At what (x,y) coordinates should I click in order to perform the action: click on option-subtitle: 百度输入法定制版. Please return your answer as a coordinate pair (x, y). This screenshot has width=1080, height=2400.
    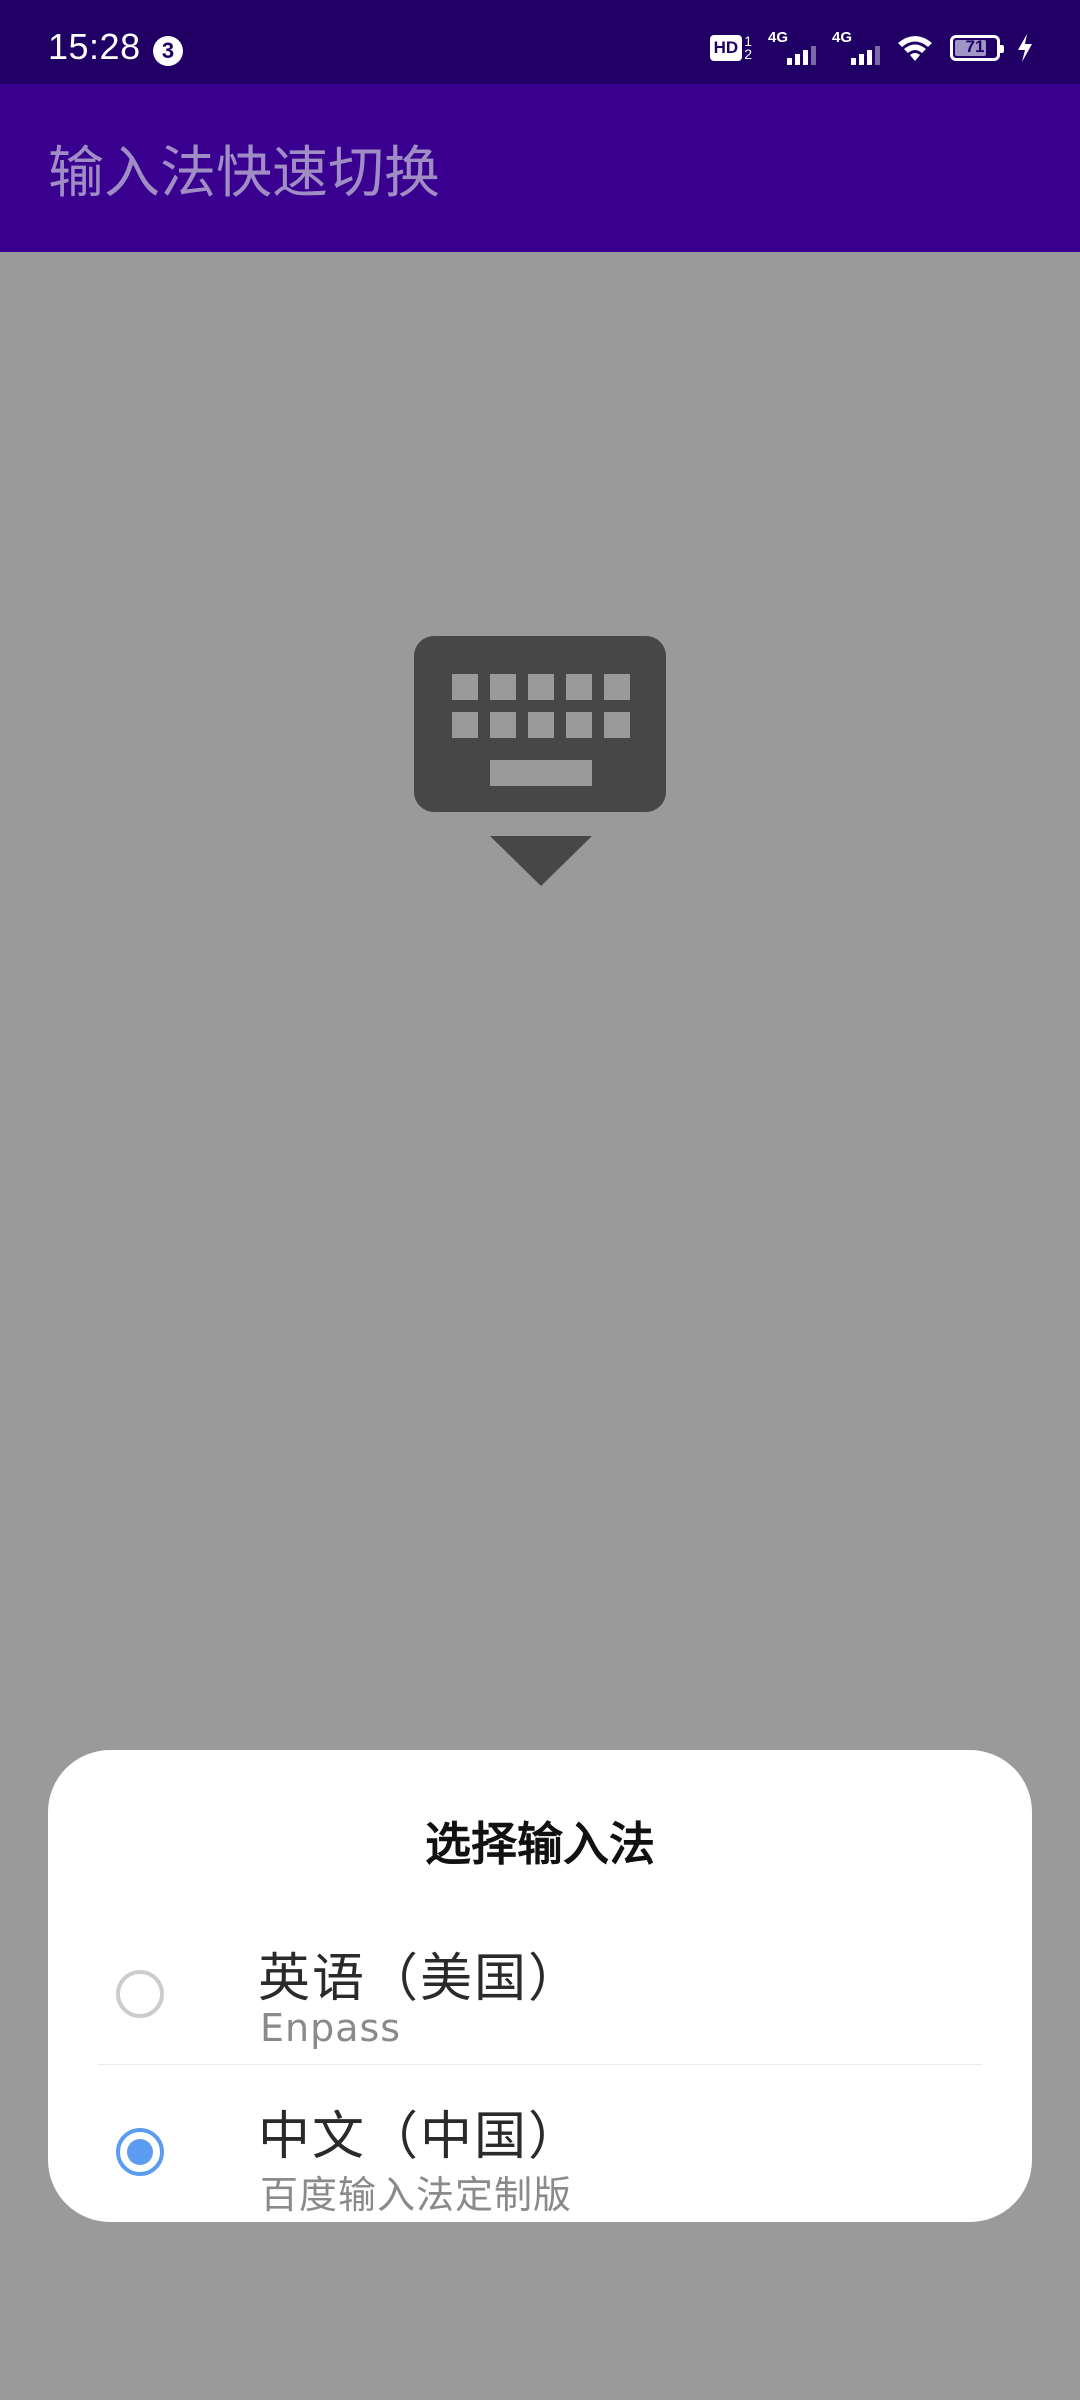
    Looking at the image, I should click on (416, 2195).